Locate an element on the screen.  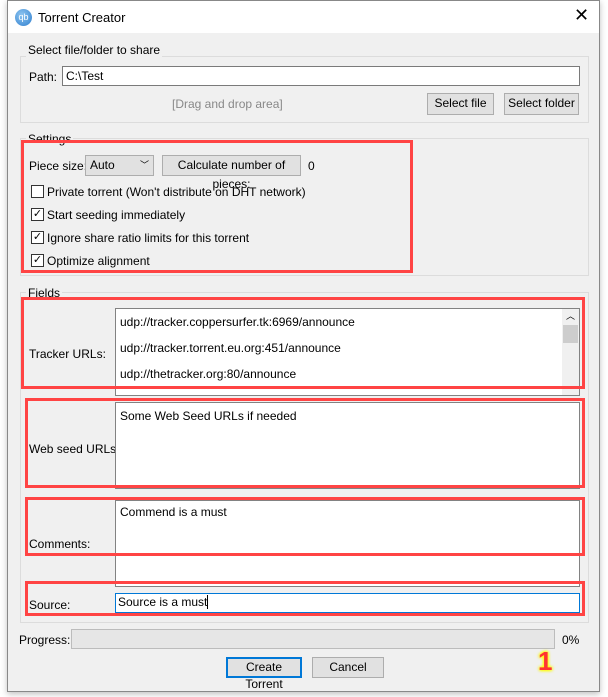
web-seed-value: Some Web Seed URLs if needed is located at coordinates (208, 416).